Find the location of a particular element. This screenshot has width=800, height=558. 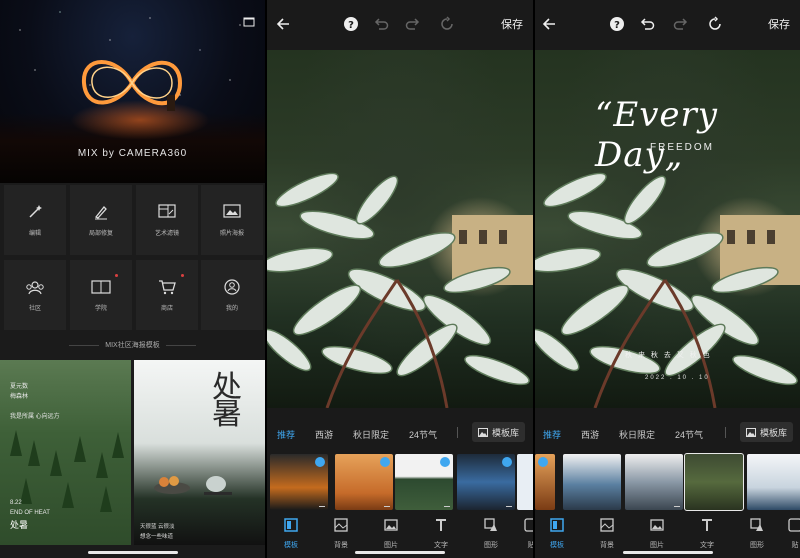

tile-label: 局部修复 is located at coordinates (100, 233).